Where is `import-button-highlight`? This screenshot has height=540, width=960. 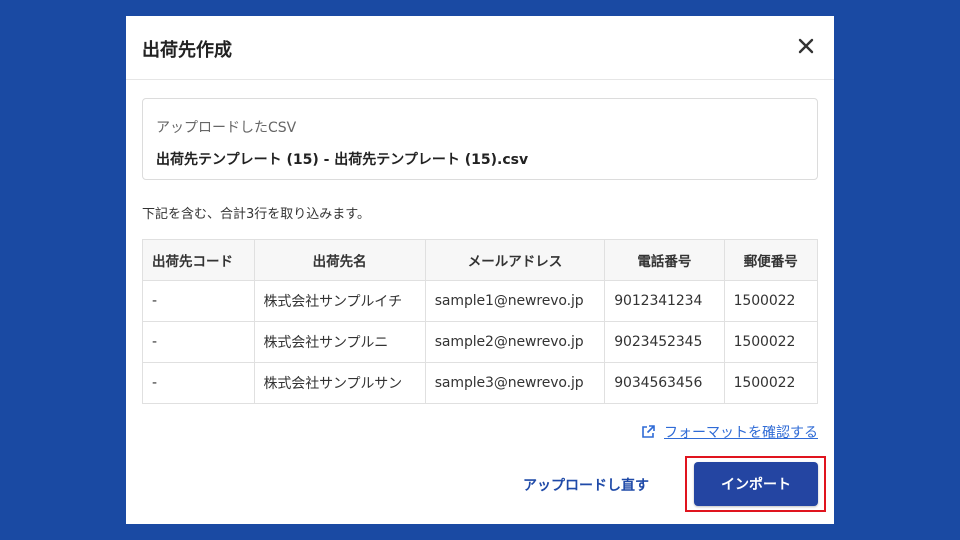 import-button-highlight is located at coordinates (755, 484).